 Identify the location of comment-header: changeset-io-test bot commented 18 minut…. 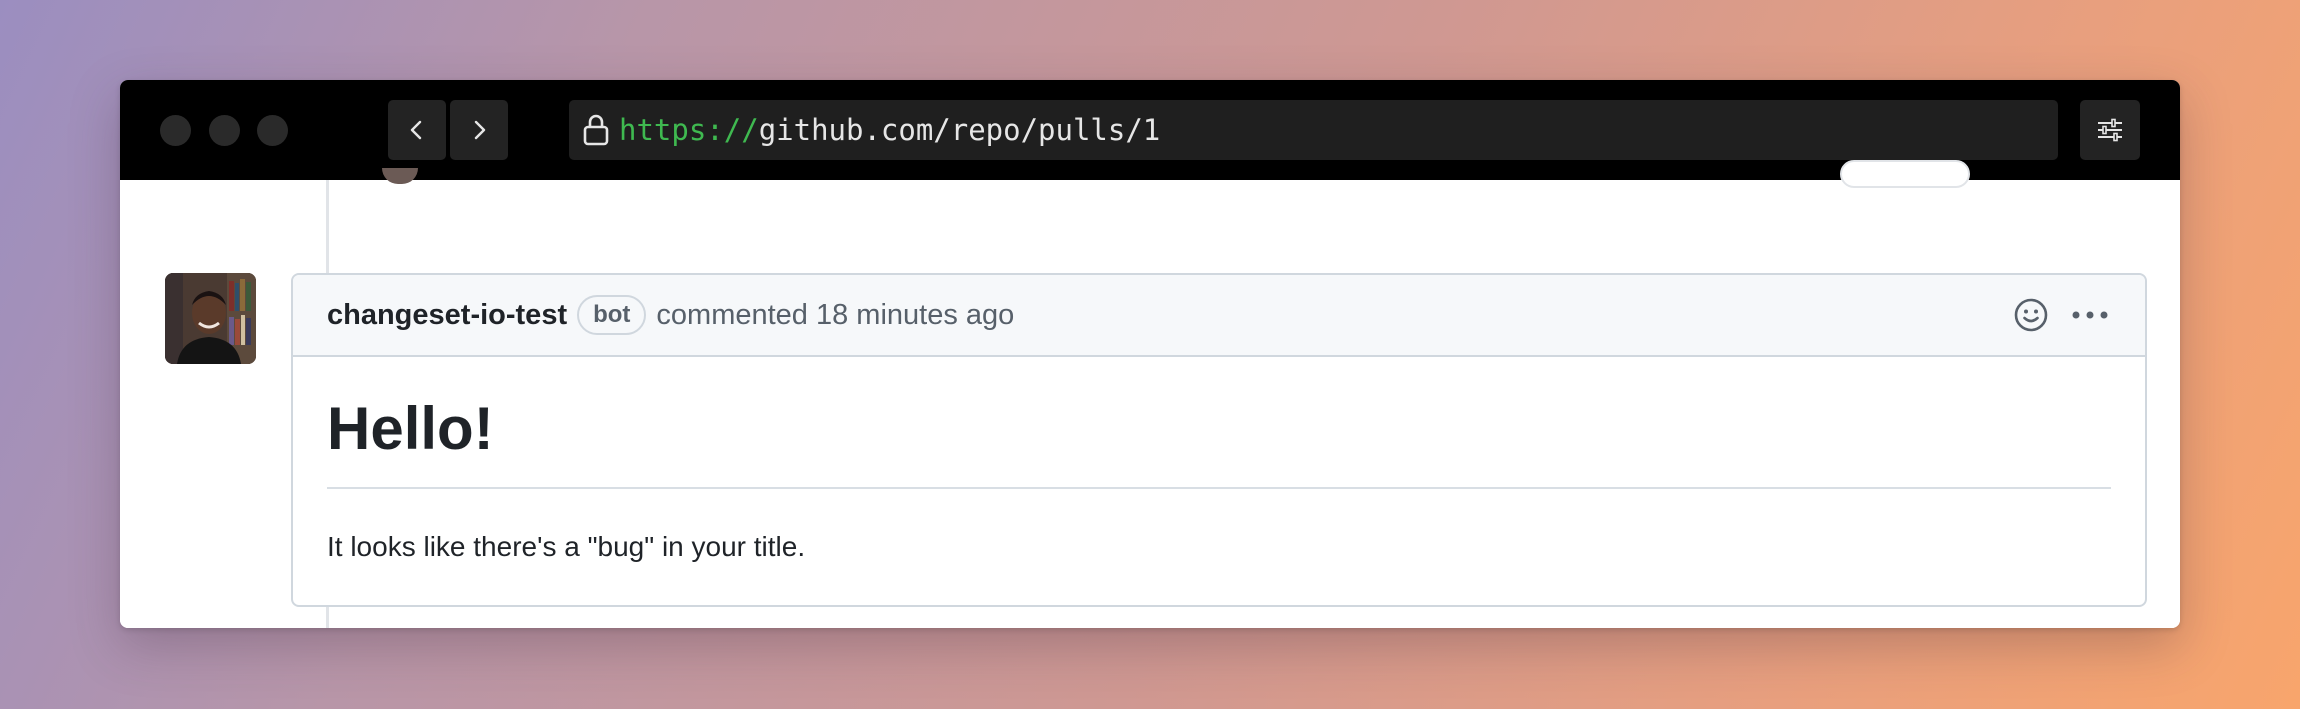
(1219, 316).